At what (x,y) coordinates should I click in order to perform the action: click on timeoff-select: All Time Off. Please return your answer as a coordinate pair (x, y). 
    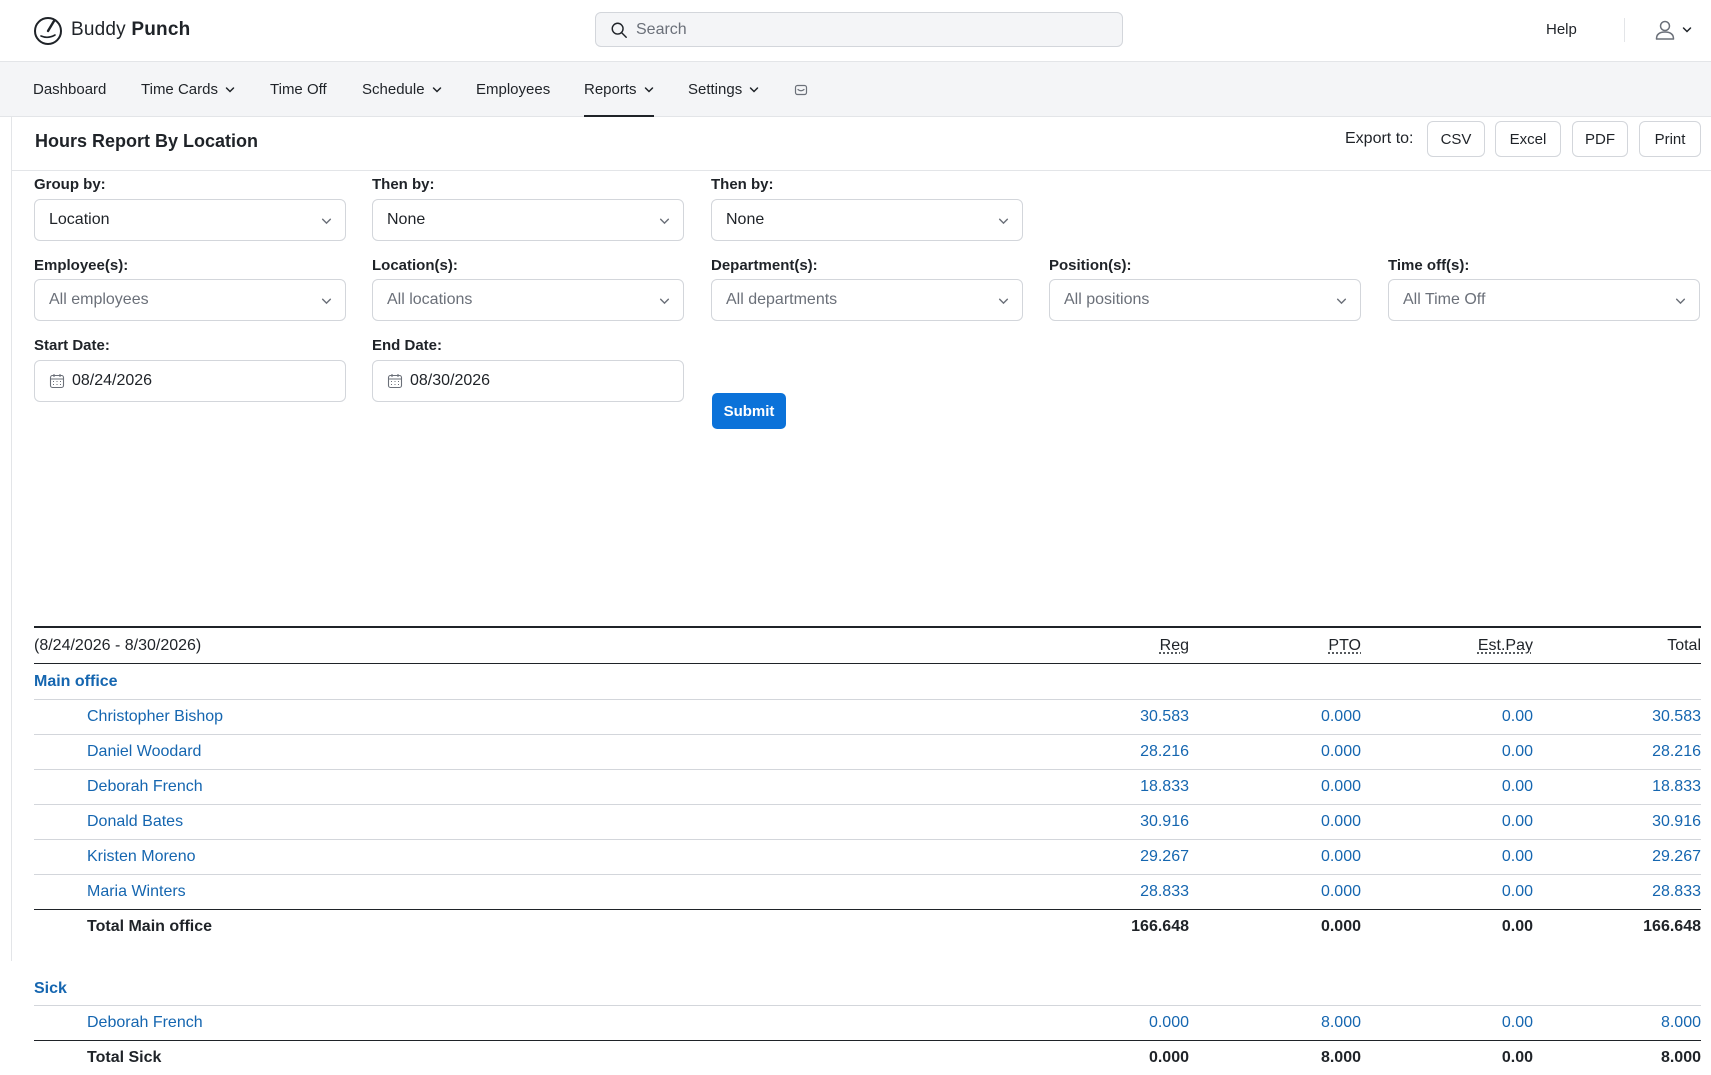
    Looking at the image, I should click on (1544, 300).